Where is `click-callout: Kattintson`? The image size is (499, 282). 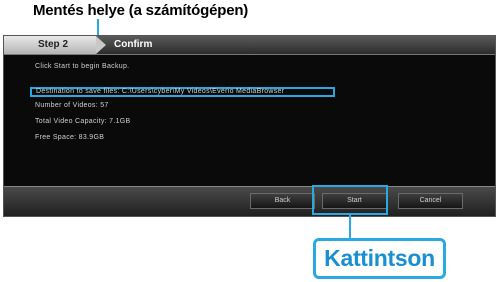 click-callout: Kattintson is located at coordinates (379, 258).